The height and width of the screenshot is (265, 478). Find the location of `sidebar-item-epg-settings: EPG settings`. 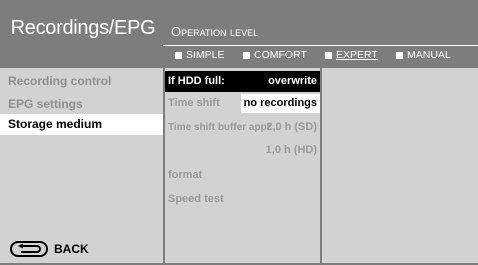

sidebar-item-epg-settings: EPG settings is located at coordinates (81, 104).